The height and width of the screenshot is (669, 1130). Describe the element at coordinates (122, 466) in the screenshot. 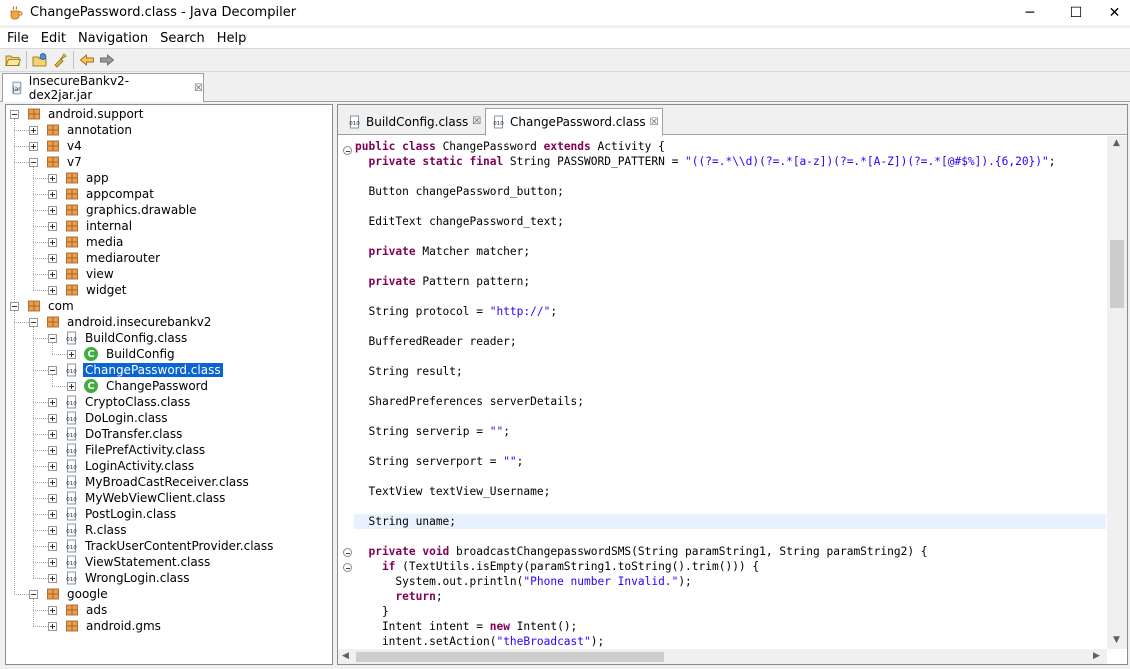

I see `tree-item: 010 LoginActivity.class` at that location.